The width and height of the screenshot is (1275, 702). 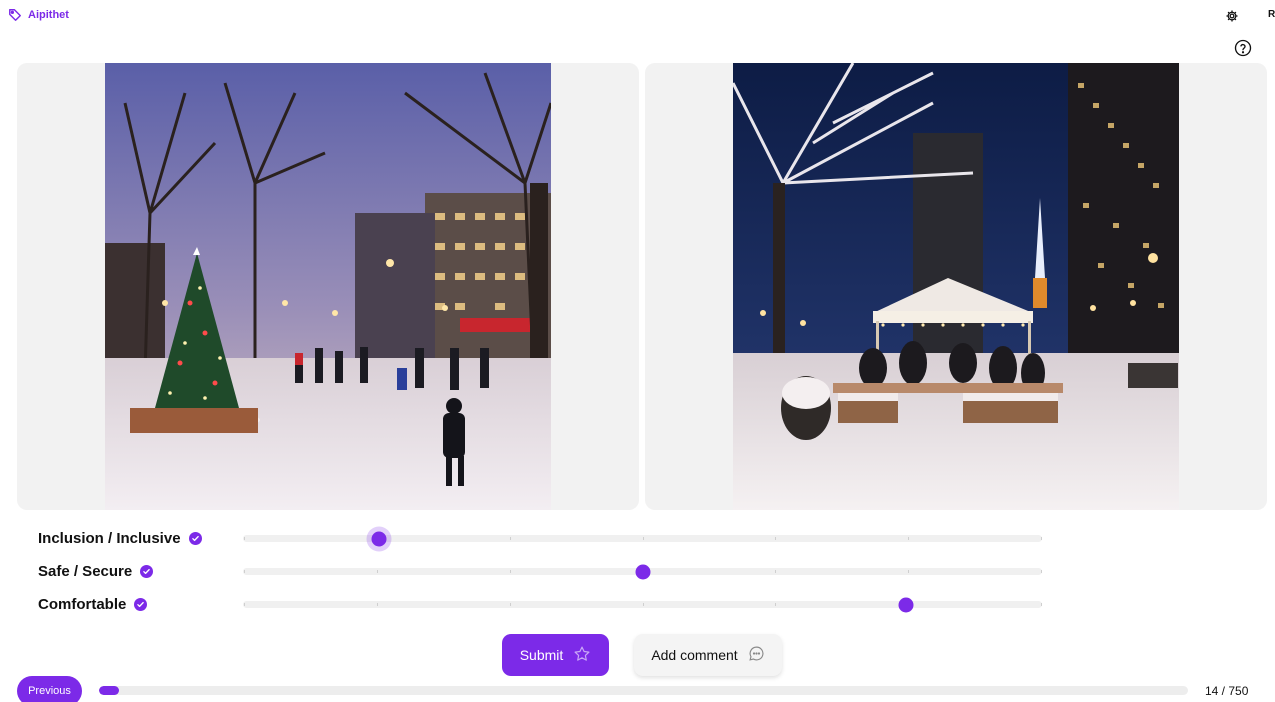 I want to click on submit-label: Submit, so click(x=541, y=655).